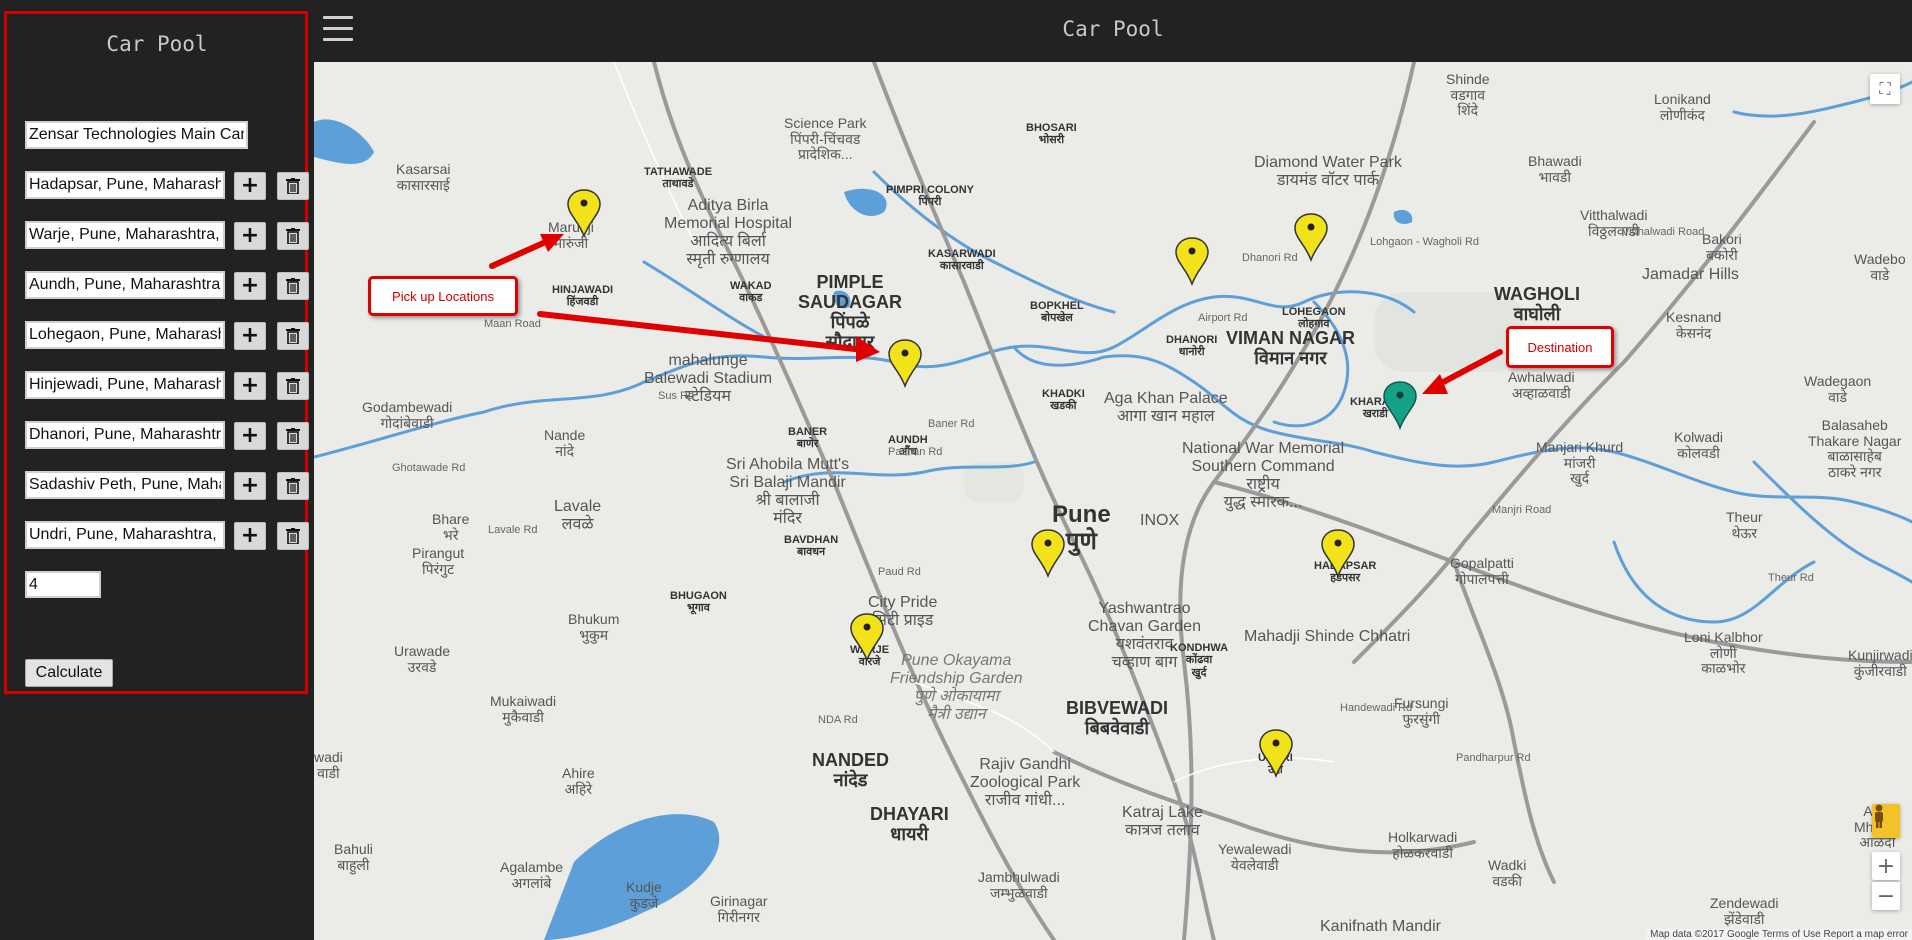 This screenshot has height=940, width=1912. I want to click on destination-callout: Destination, so click(1560, 347).